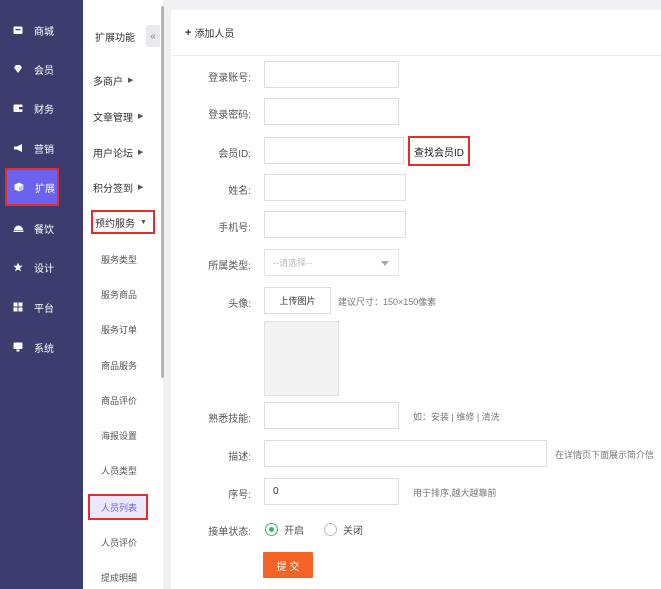 This screenshot has height=589, width=661. I want to click on wallet-icon, so click(18, 108).